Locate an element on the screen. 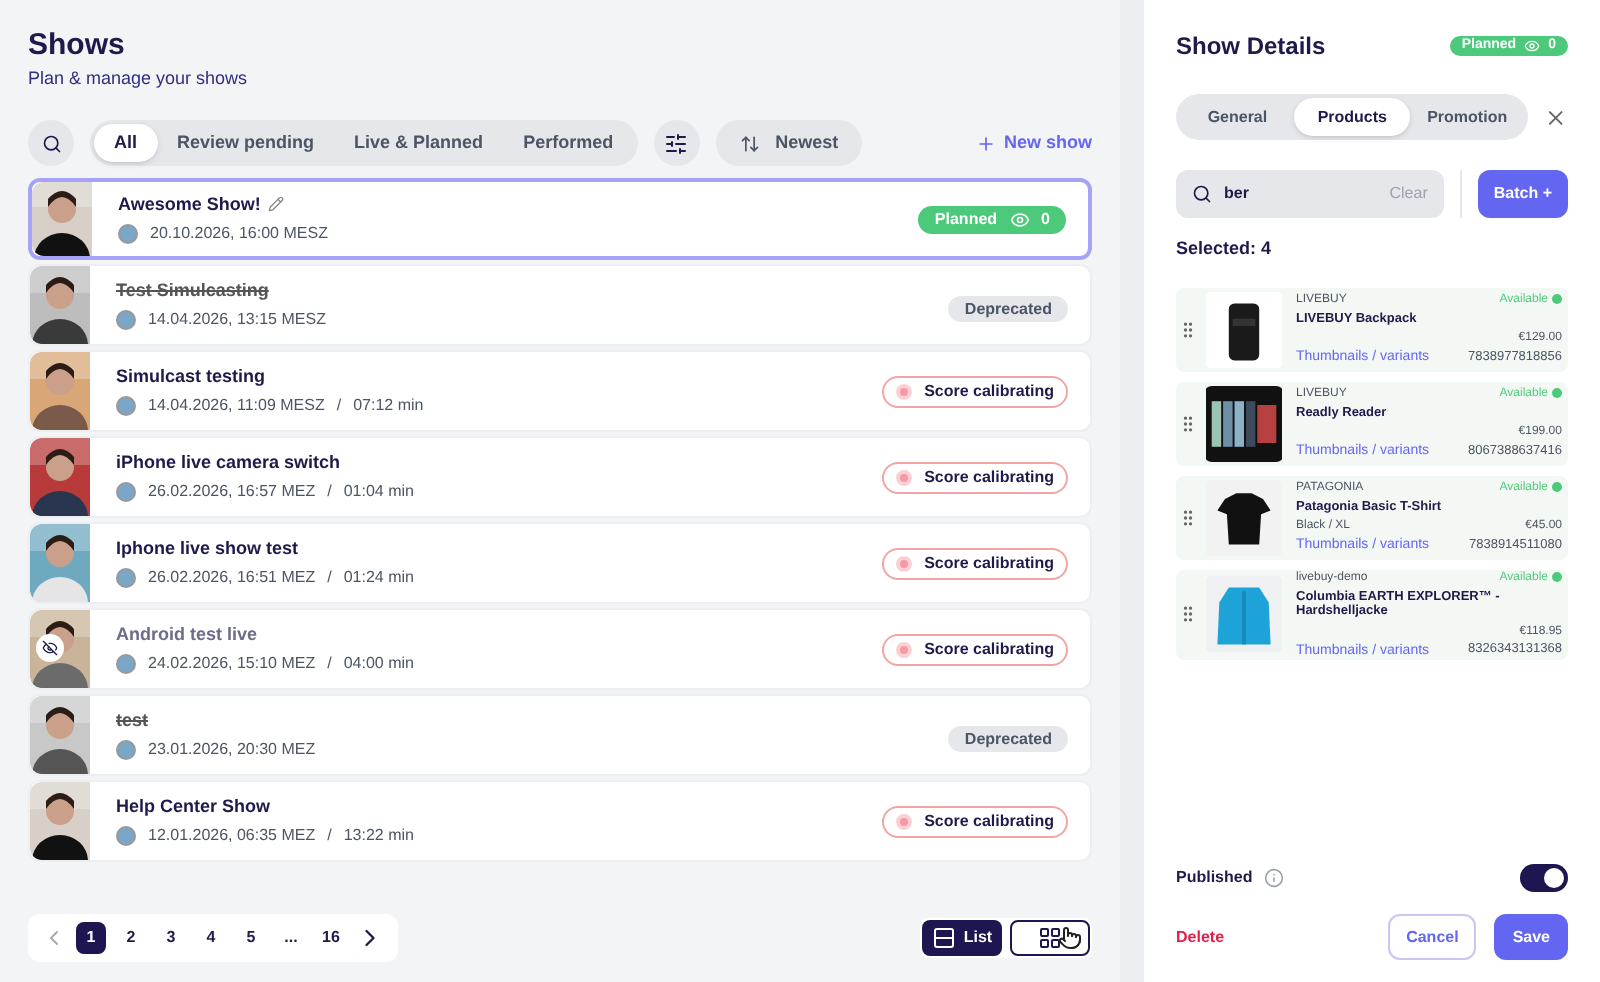 Image resolution: width=1600 pixels, height=982 pixels. filter-tab: All is located at coordinates (126, 143).